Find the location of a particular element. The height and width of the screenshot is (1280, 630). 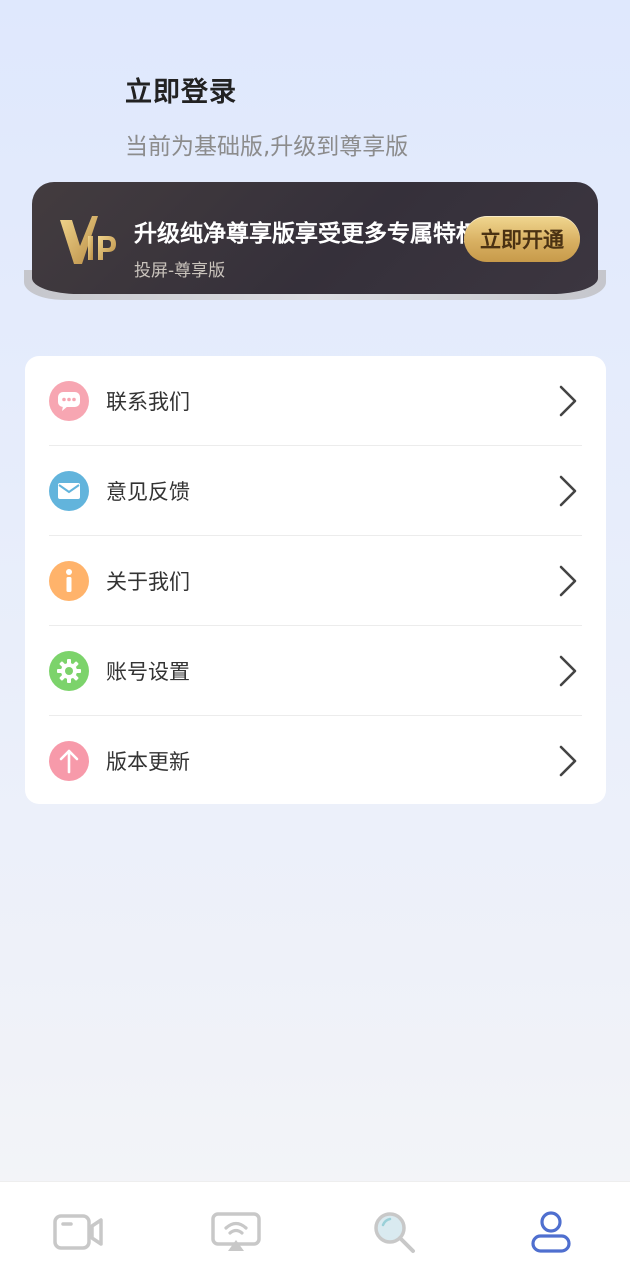

menu-item-label: 账号设置 is located at coordinates (148, 672).